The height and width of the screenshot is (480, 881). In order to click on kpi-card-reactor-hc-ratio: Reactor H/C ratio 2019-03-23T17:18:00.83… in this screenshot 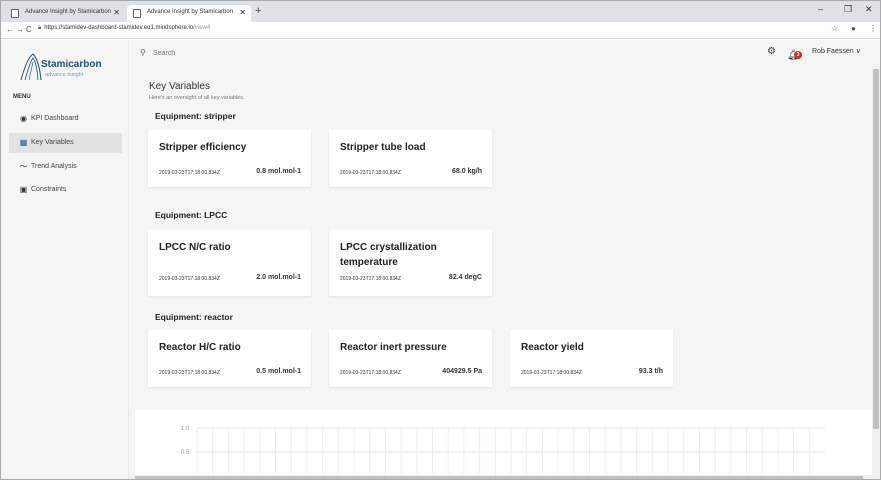, I will do `click(229, 358)`.